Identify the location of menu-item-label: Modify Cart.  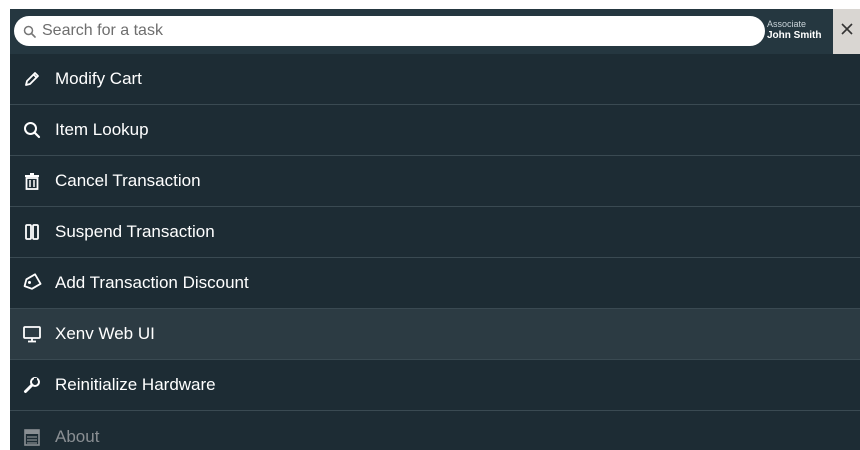
(98, 78).